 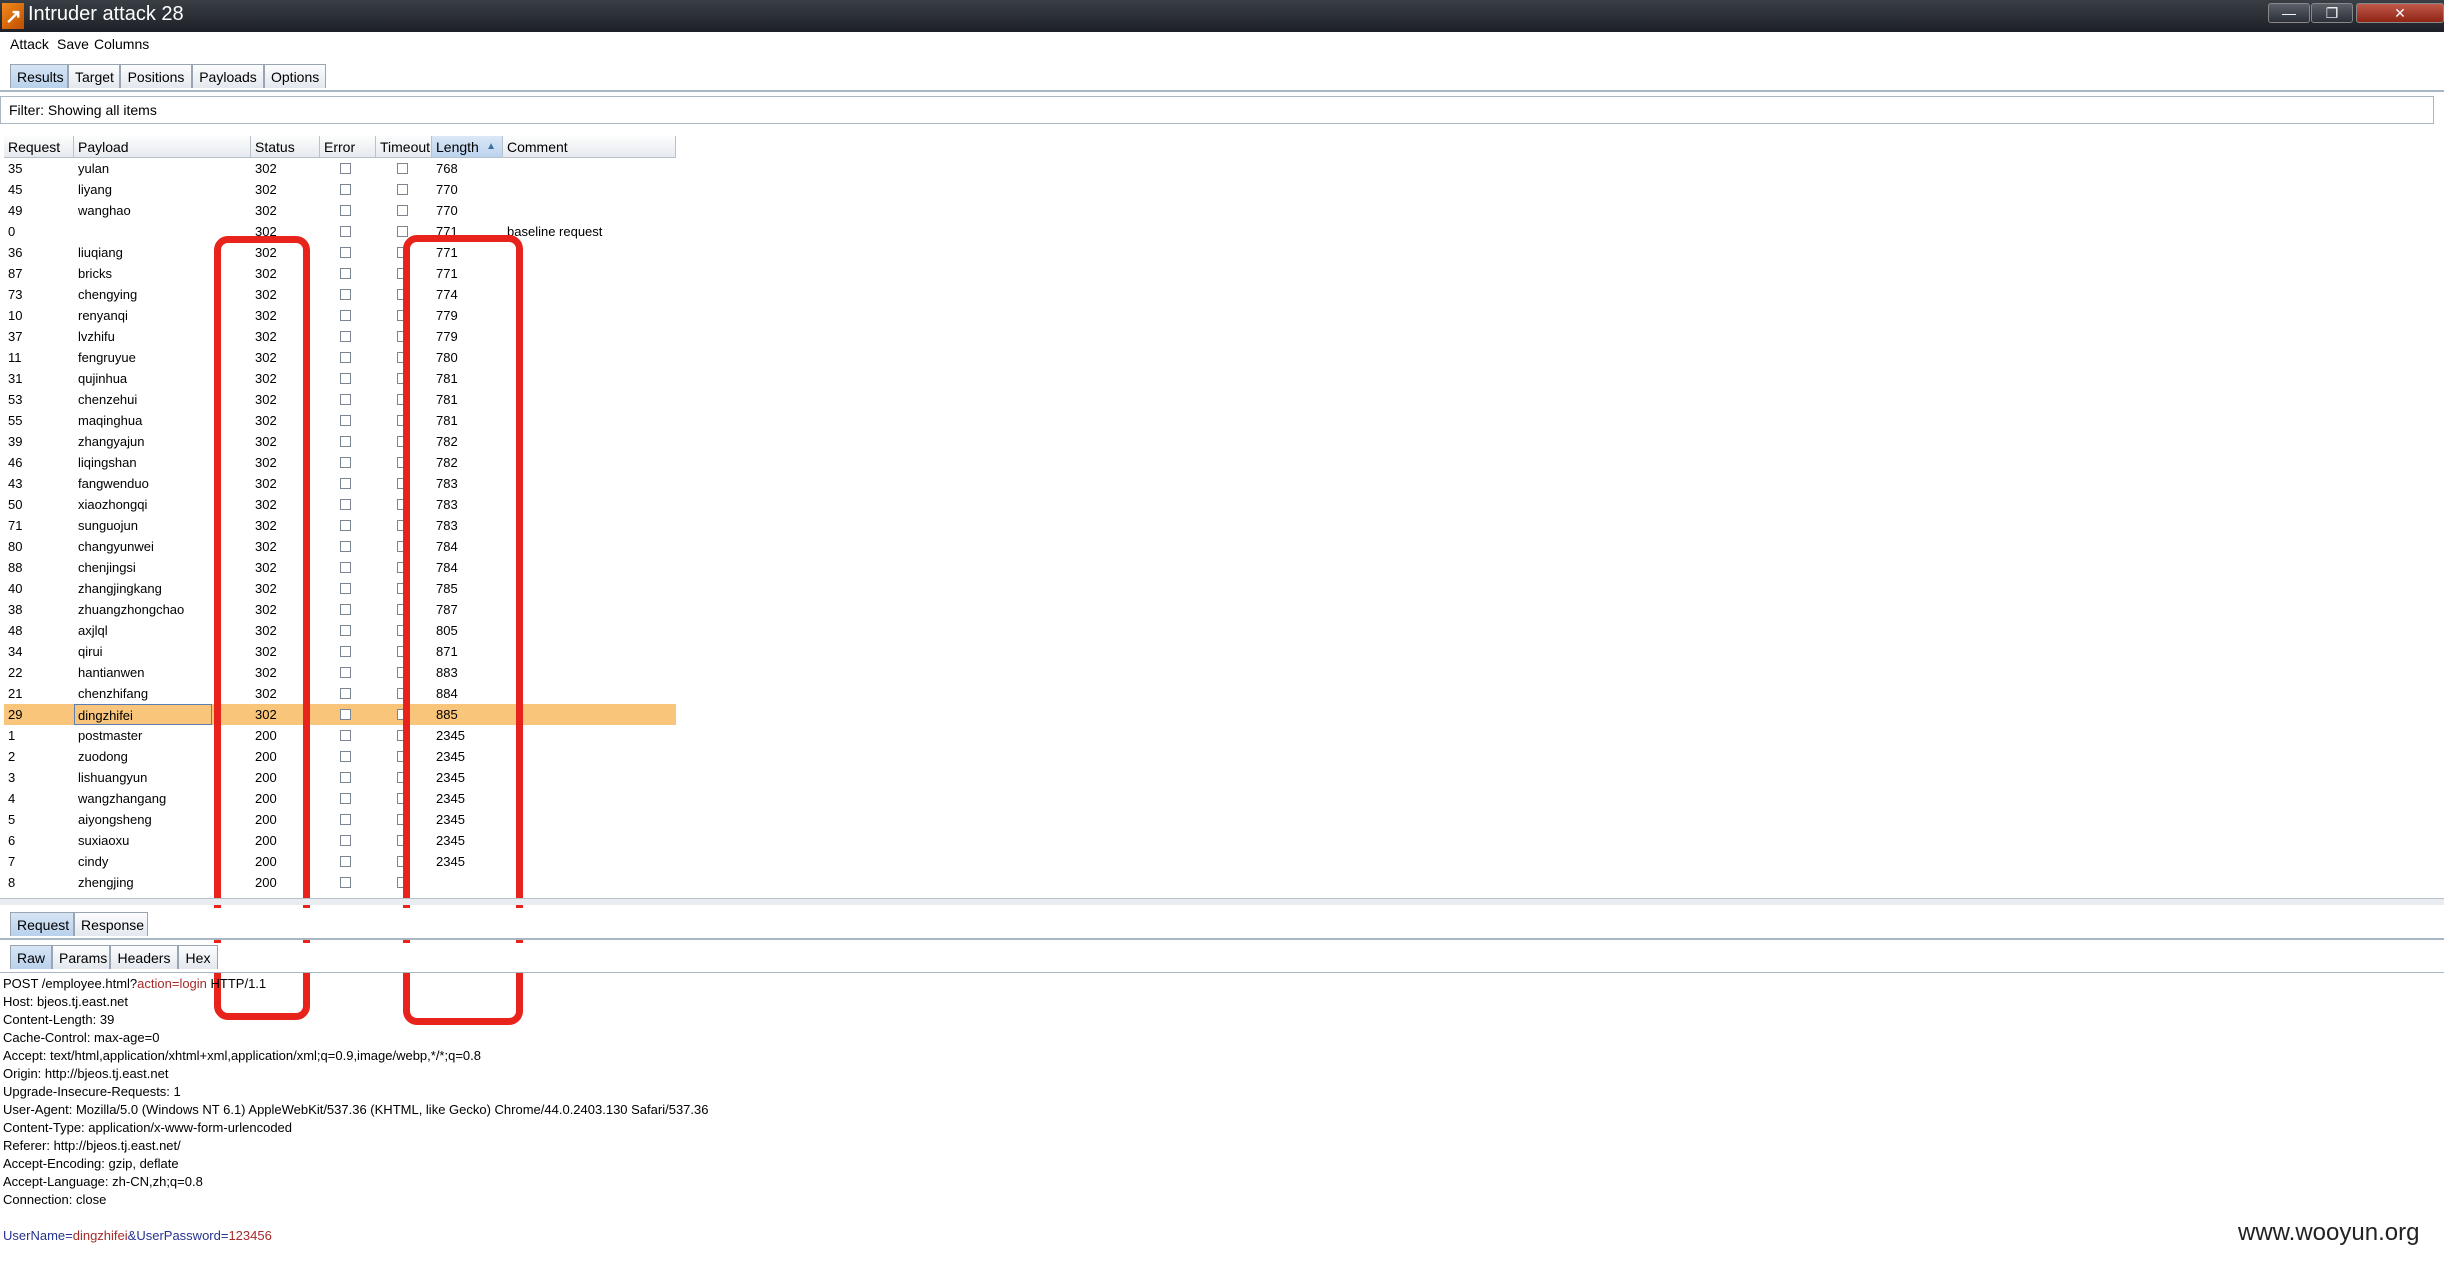 What do you see at coordinates (285, 147) in the screenshot?
I see `column-header-status: Status` at bounding box center [285, 147].